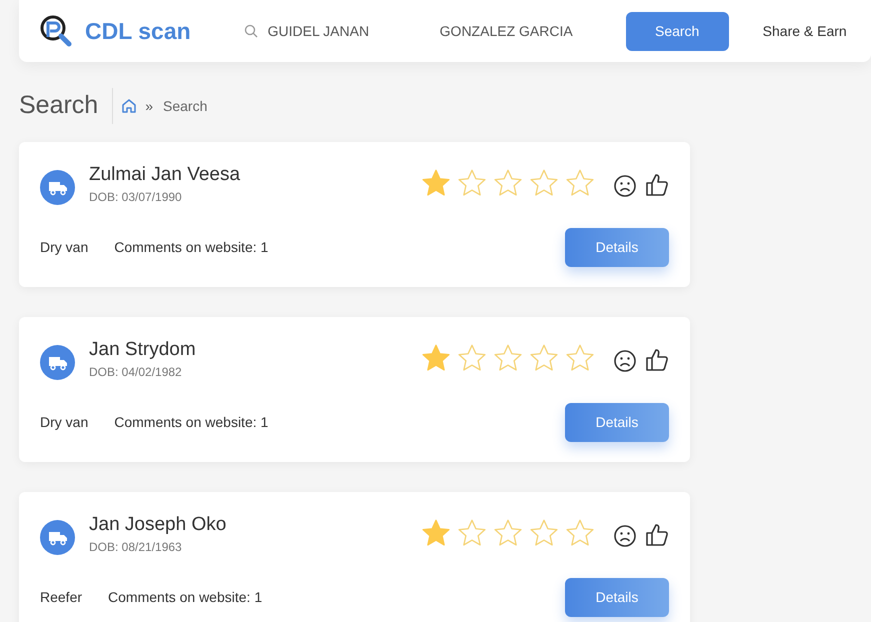 Image resolution: width=871 pixels, height=622 pixels. Describe the element at coordinates (136, 372) in the screenshot. I see `driver-dob: DOB: 04/02/1982` at that location.